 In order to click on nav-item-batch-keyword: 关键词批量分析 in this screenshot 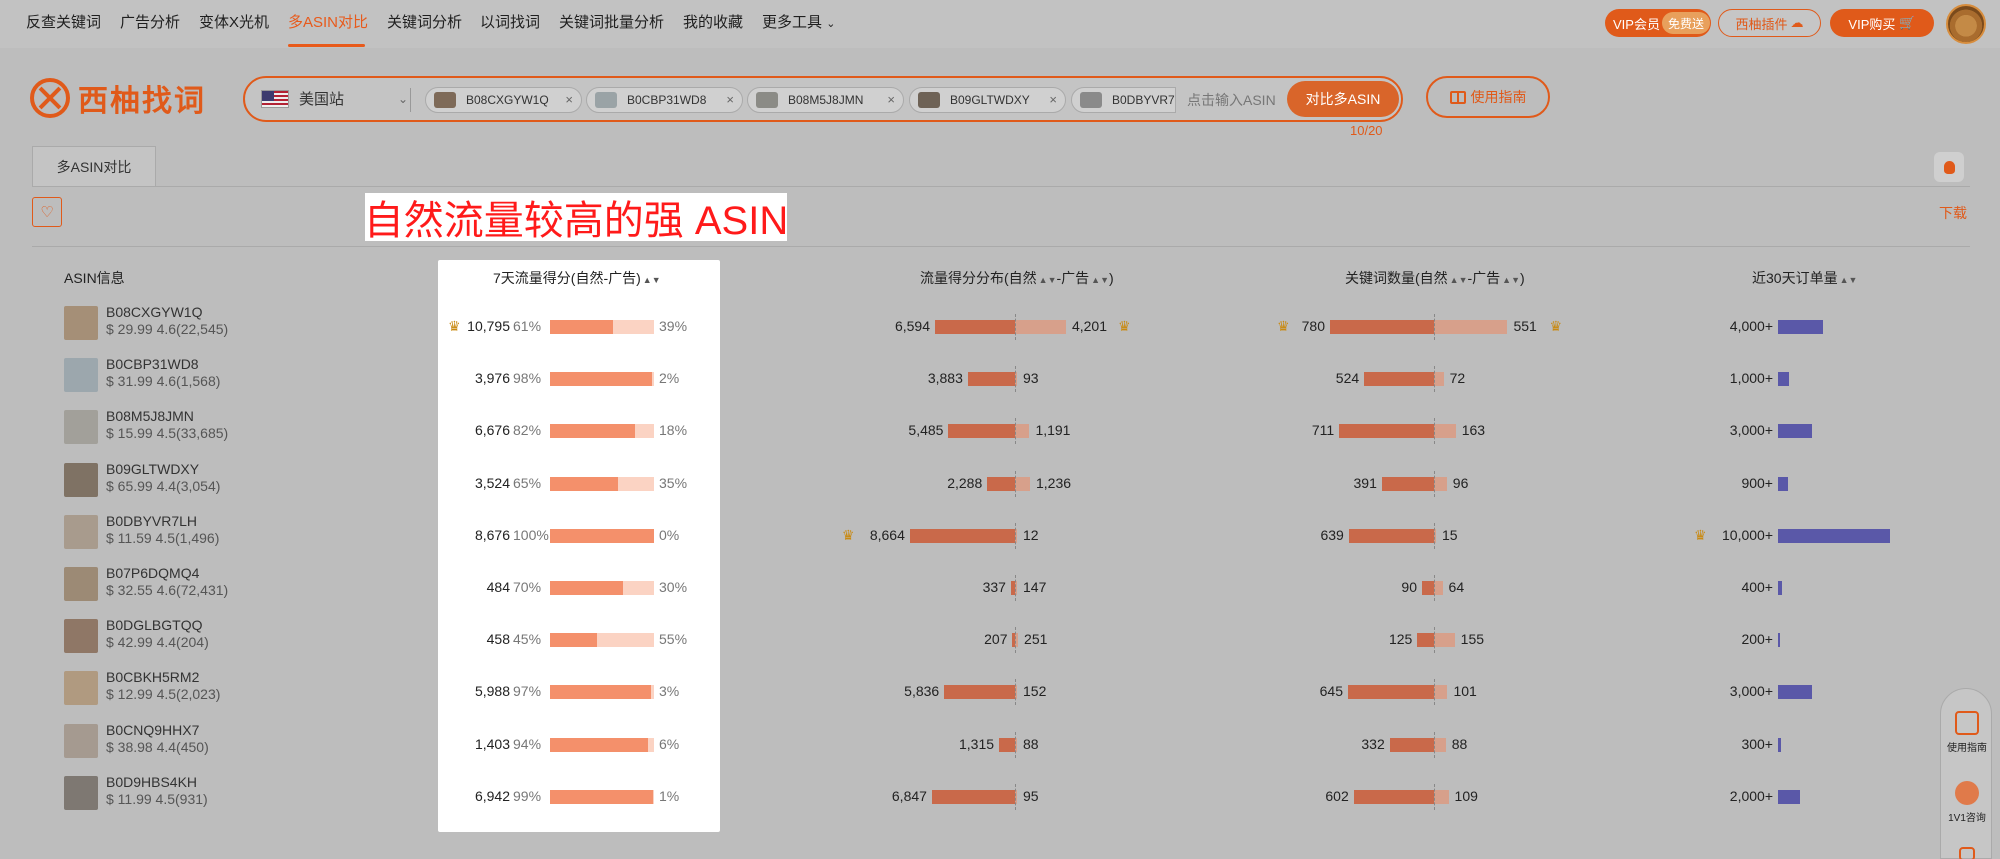, I will do `click(611, 21)`.